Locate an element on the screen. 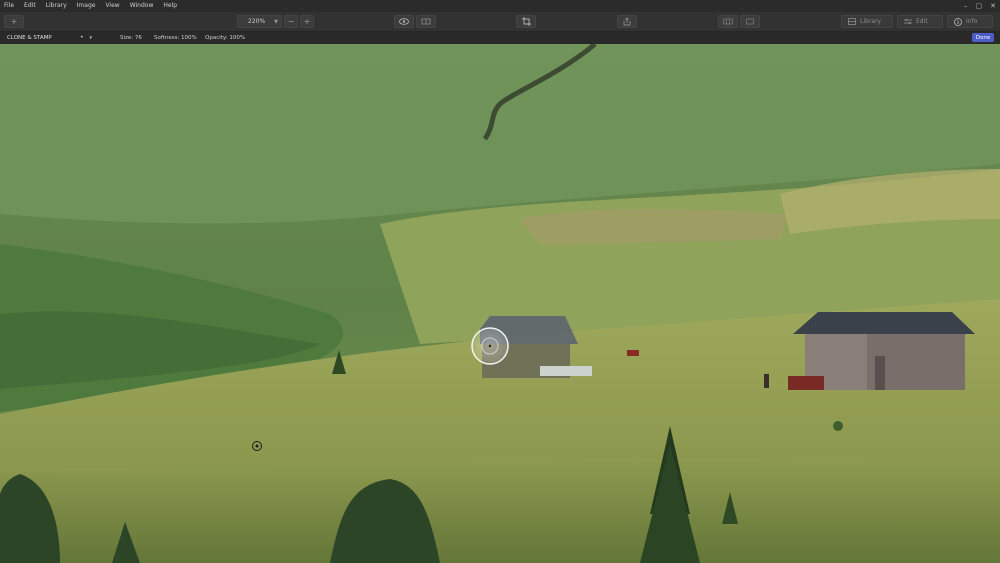 The image size is (1000, 563). softness-setting: Softness: 100% is located at coordinates (175, 38).